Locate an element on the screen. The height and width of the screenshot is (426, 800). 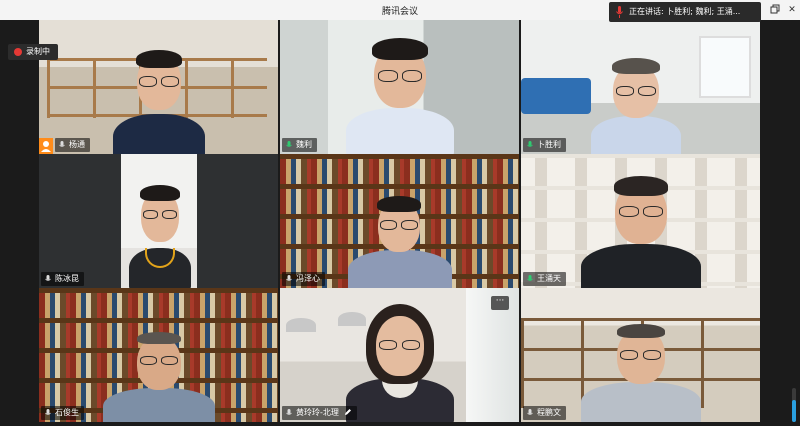
participant-label: 陈冰昆 is located at coordinates (62, 279).